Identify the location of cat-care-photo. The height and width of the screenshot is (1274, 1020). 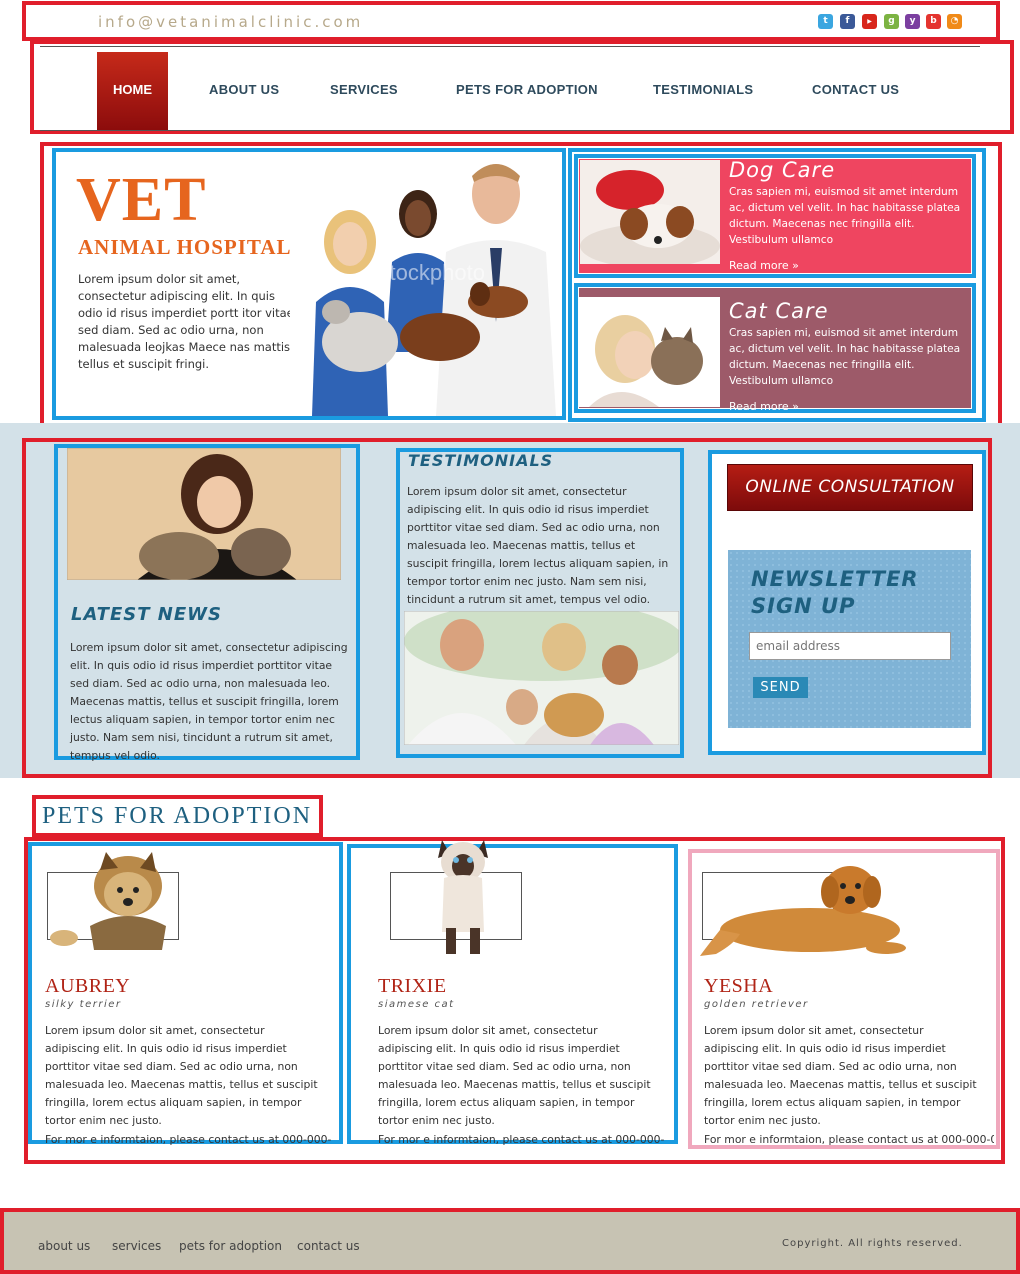
(649, 352).